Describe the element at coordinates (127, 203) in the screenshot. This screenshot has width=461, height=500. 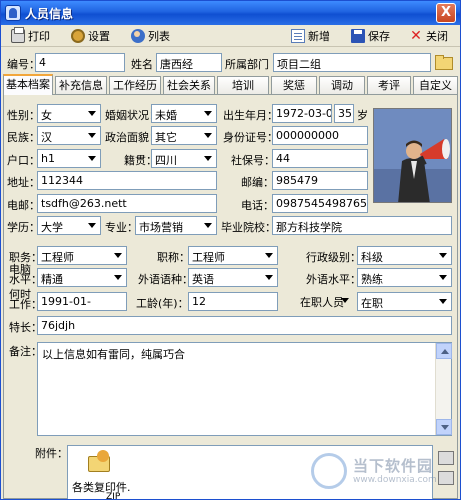
I see `email-field: tsdfh@263.nett` at that location.